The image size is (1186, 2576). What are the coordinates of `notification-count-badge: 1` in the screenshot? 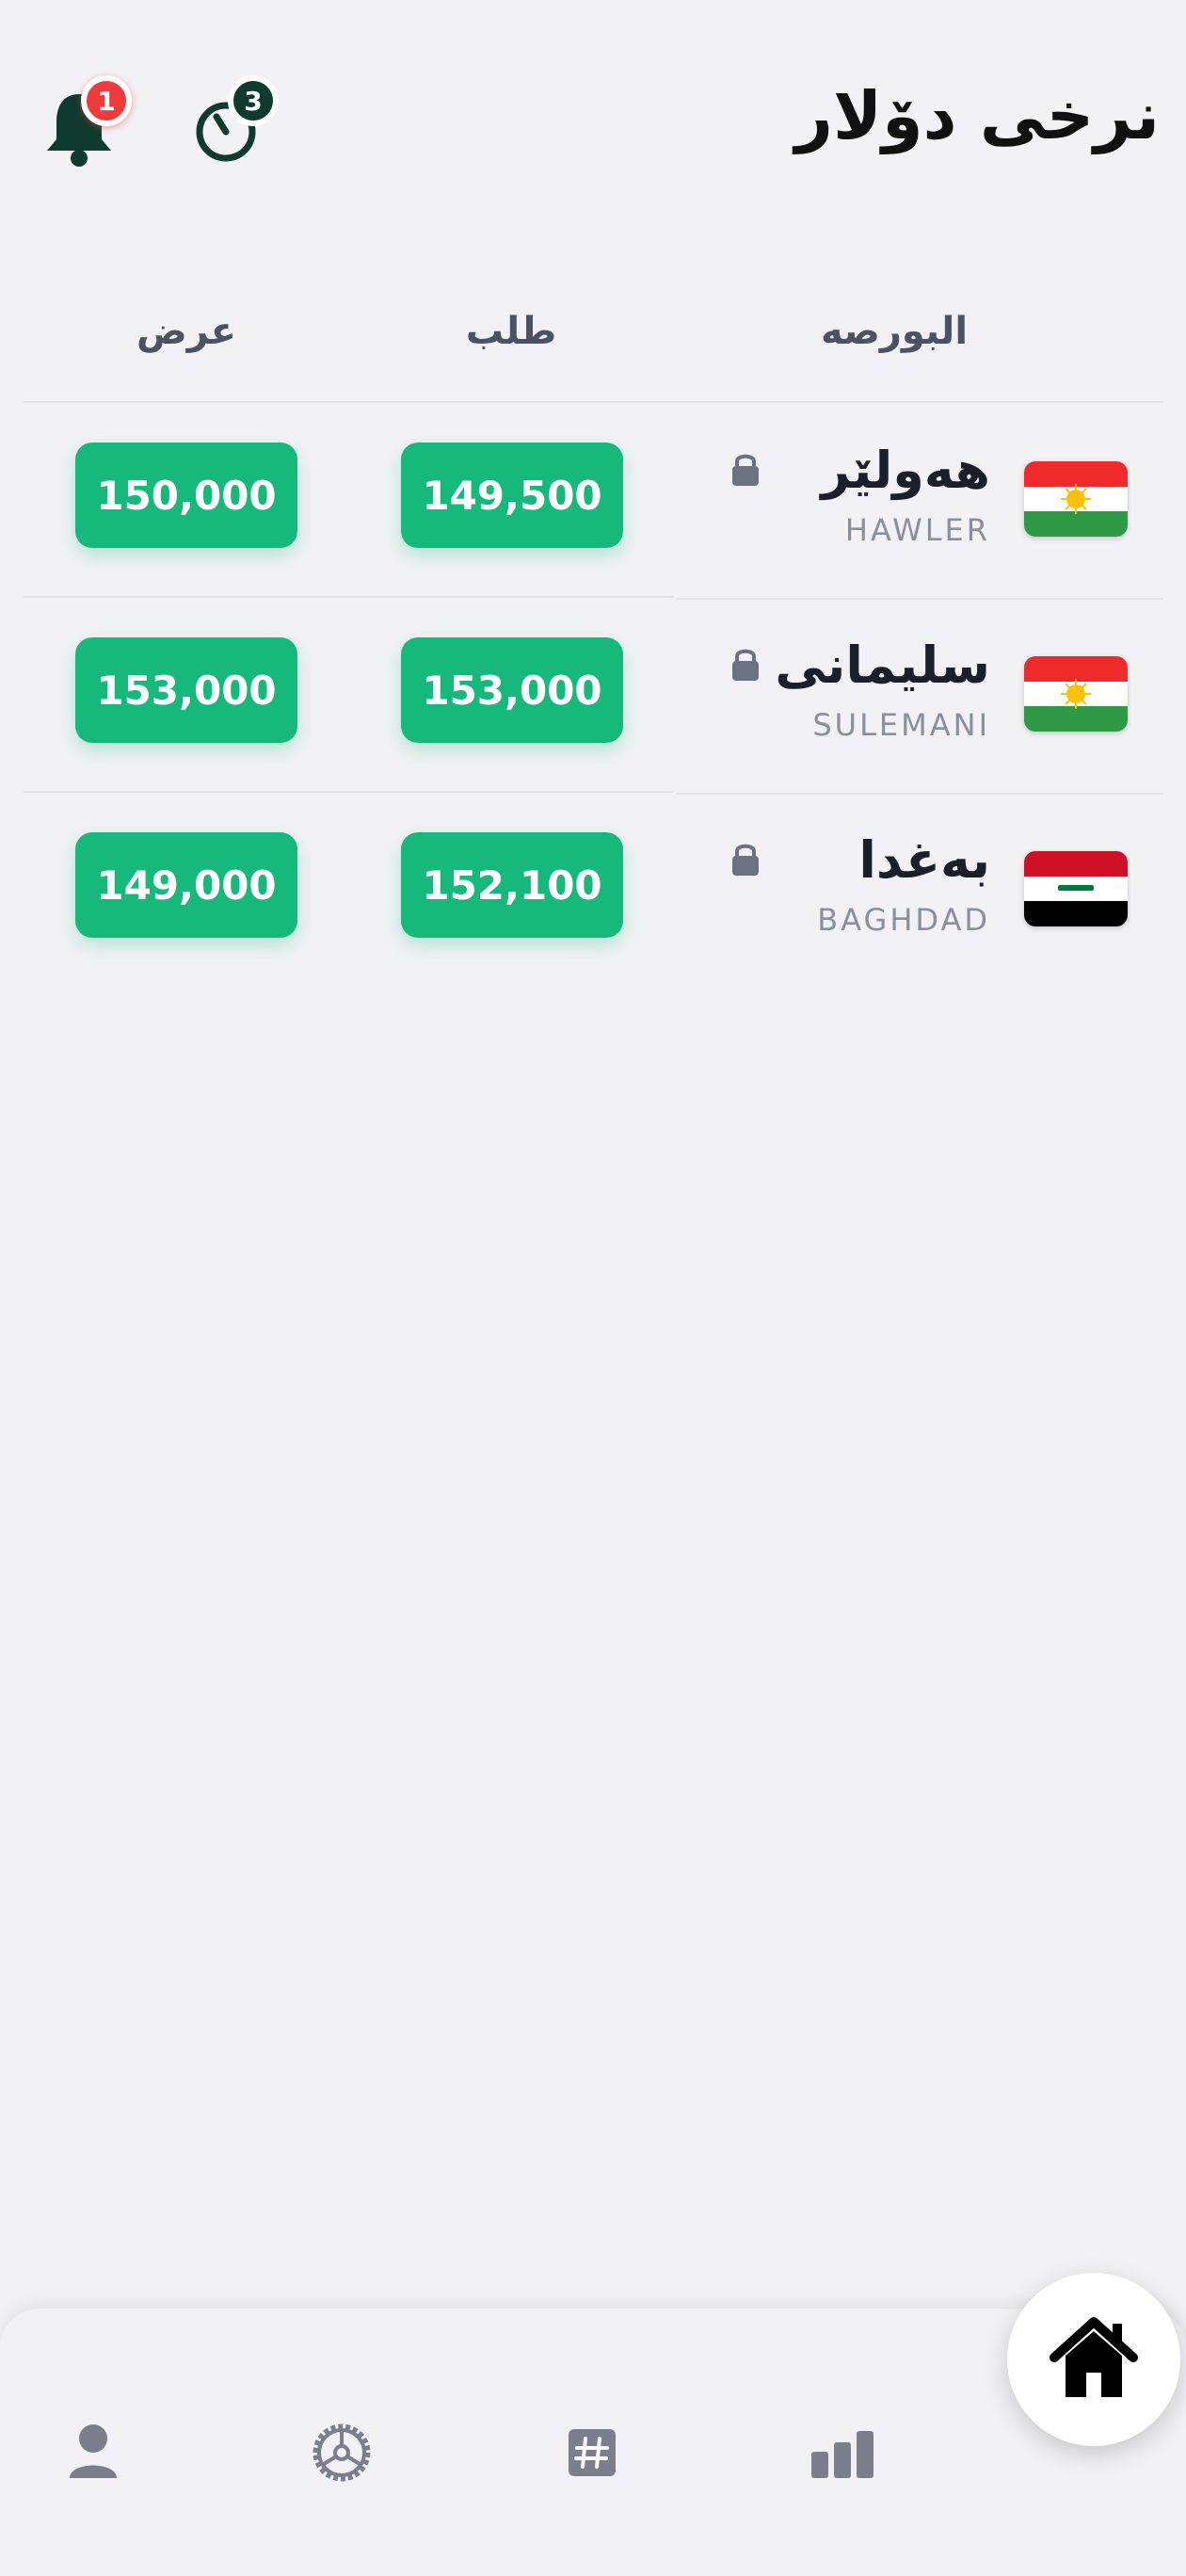 It's located at (106, 100).